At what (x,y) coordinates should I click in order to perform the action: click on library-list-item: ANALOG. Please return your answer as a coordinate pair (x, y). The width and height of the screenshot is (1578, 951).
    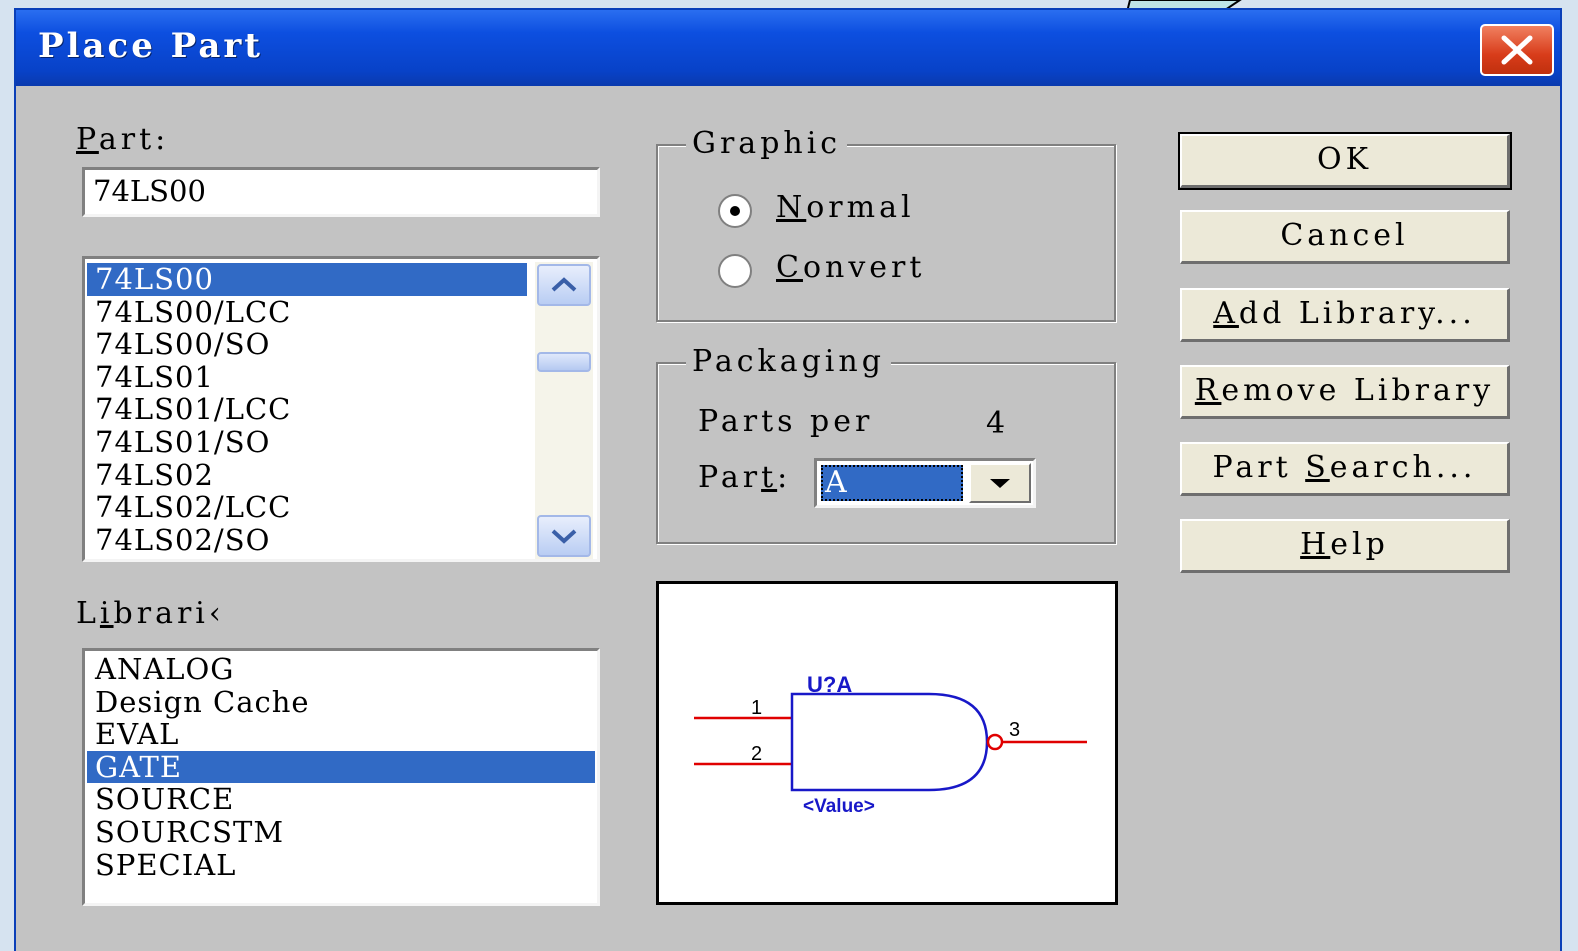
    Looking at the image, I should click on (341, 669).